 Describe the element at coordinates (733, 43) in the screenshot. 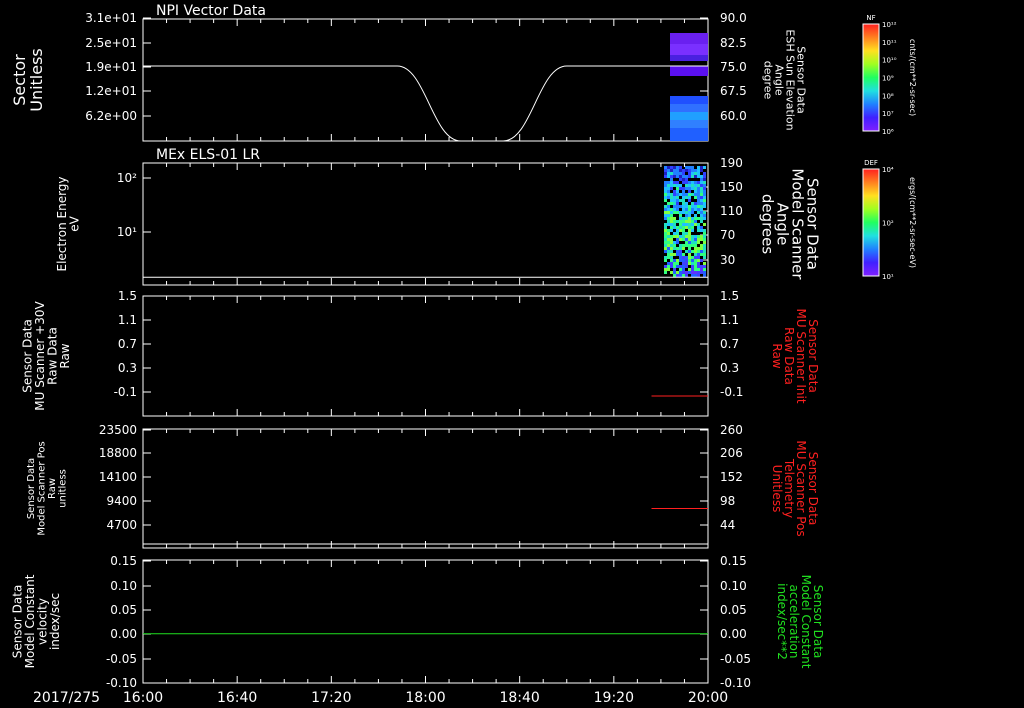

I see `right-tick-label: 82.5` at that location.